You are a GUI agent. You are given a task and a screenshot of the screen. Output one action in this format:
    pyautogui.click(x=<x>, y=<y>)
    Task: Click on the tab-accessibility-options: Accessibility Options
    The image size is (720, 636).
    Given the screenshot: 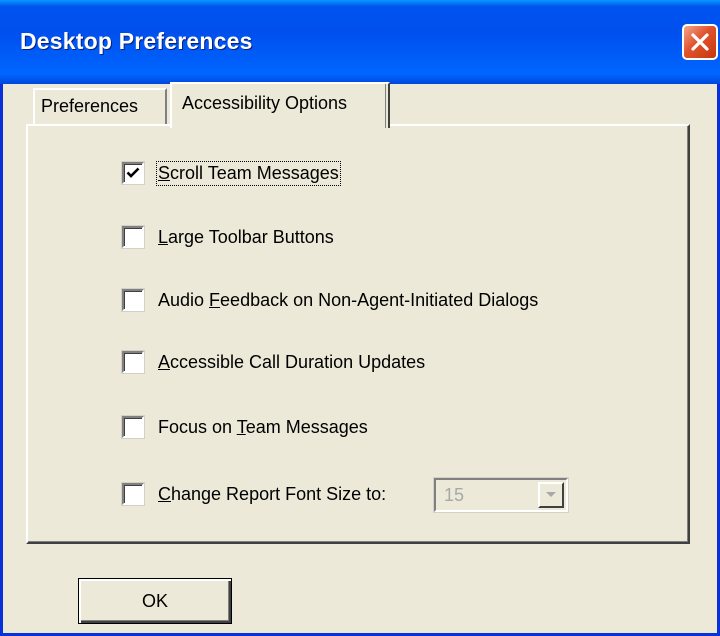 What is the action you would take?
    pyautogui.click(x=280, y=105)
    